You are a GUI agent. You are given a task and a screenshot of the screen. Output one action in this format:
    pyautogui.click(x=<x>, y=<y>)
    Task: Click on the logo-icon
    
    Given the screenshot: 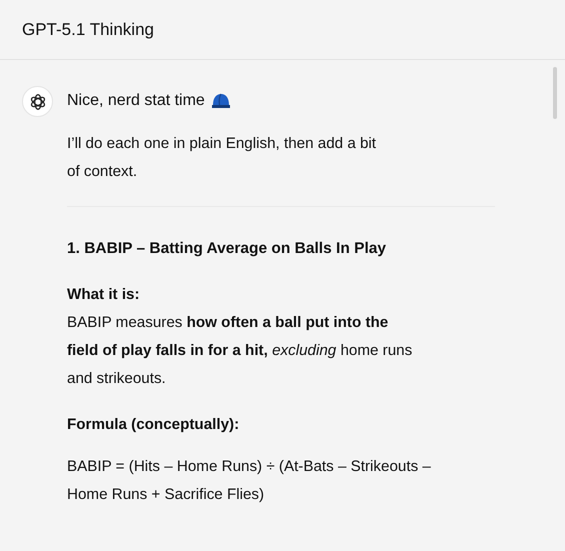 What is the action you would take?
    pyautogui.click(x=37, y=101)
    